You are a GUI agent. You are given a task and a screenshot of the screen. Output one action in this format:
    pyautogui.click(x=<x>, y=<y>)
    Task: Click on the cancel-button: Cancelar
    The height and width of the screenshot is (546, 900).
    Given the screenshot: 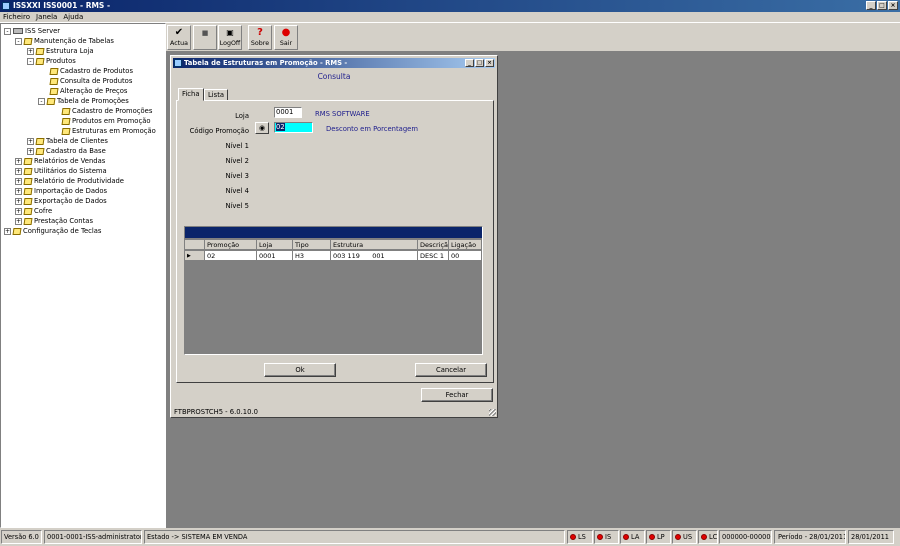 What is the action you would take?
    pyautogui.click(x=451, y=370)
    